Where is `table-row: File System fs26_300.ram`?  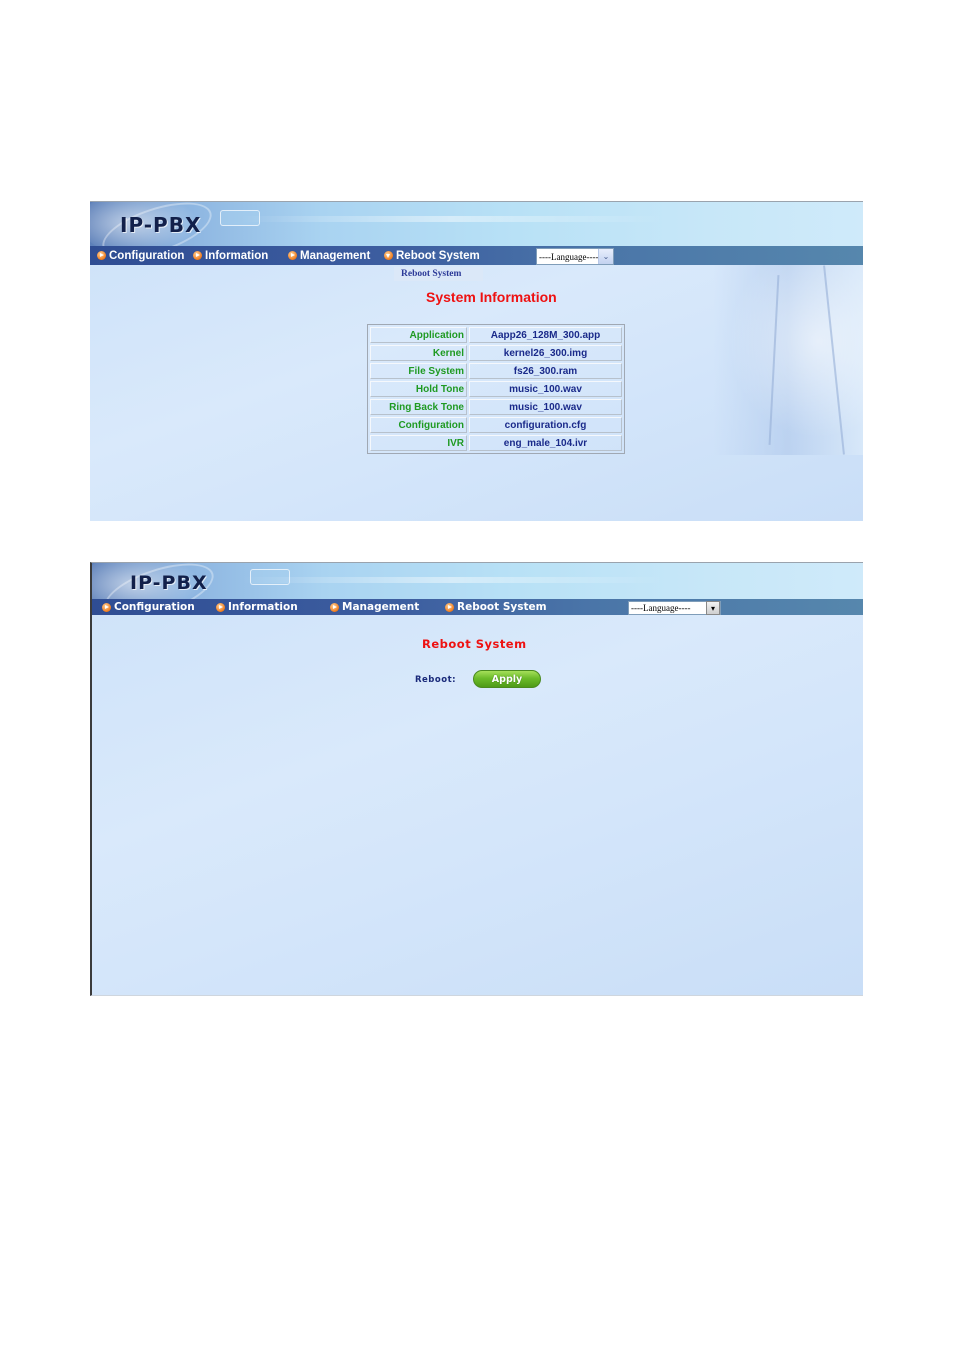 table-row: File System fs26_300.ram is located at coordinates (496, 371).